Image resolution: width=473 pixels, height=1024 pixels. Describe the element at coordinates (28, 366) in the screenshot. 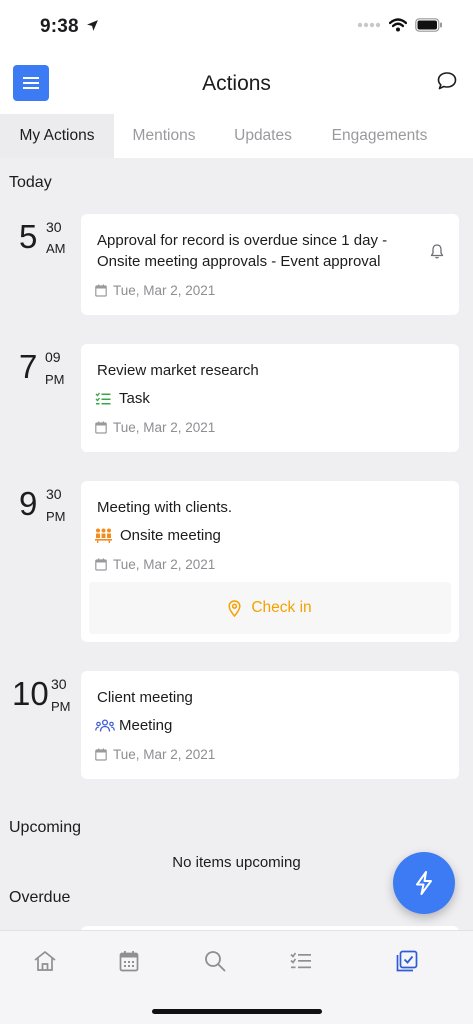

I see `action-hour: 7` at that location.